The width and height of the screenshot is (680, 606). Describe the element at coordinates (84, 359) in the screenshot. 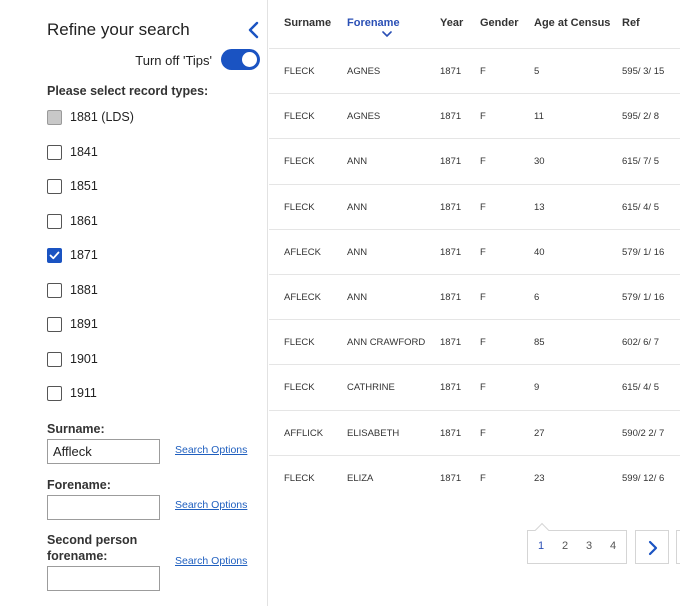

I see `record-type-label: 1901` at that location.